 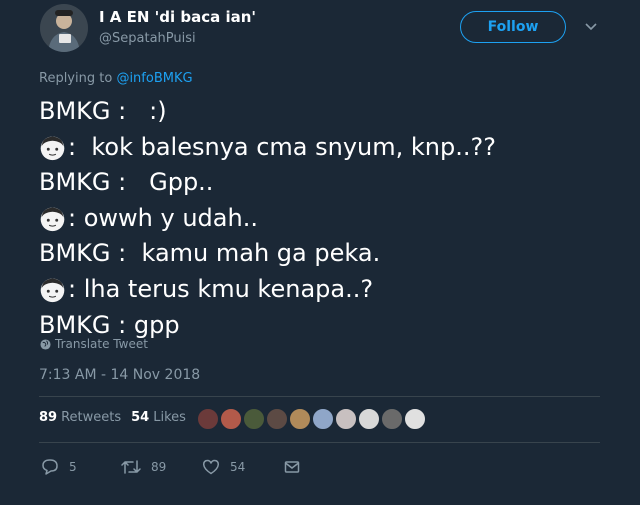 I want to click on tweet-line: BMKG : :), so click(x=329, y=112).